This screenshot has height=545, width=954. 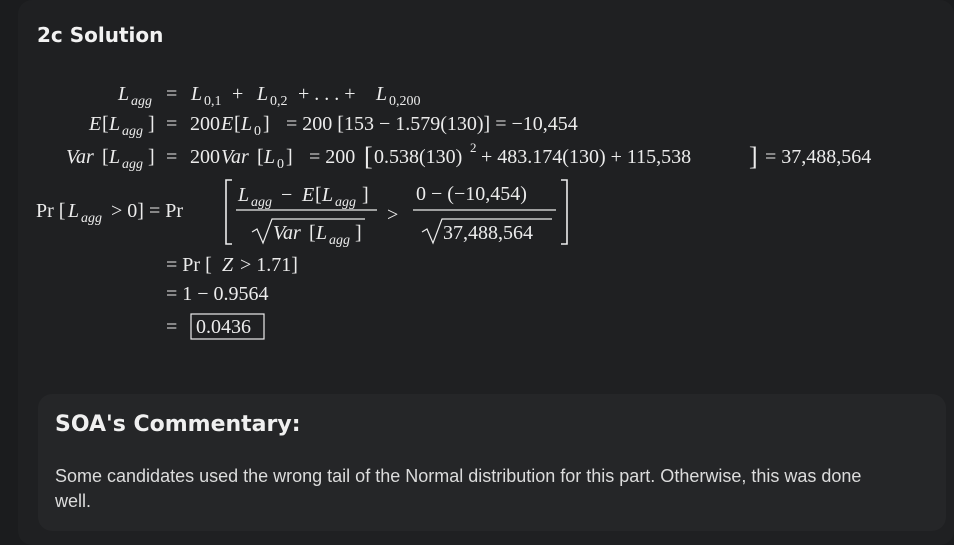 What do you see at coordinates (213, 101) in the screenshot?
I see `svg-text: 0,1` at bounding box center [213, 101].